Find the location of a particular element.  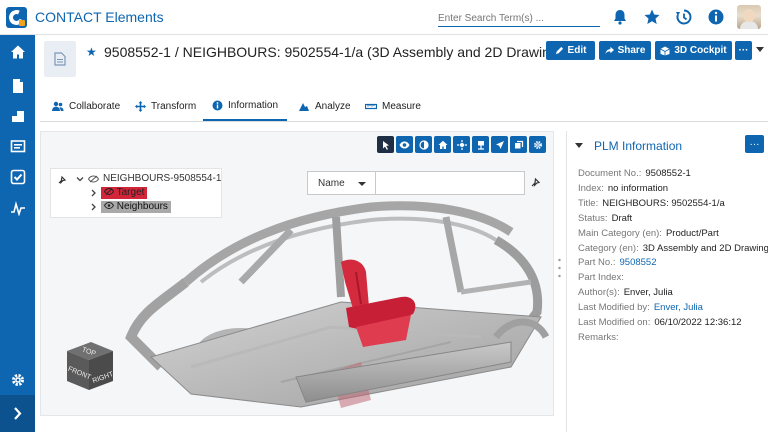

sidebar-item-parts is located at coordinates (17, 116).